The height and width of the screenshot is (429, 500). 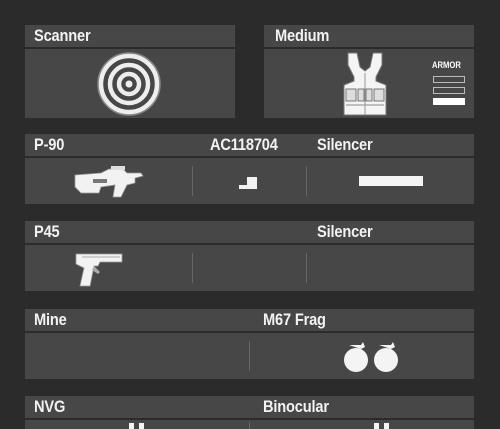 I want to click on secondary-attachment-label: Silencer, so click(x=345, y=231).